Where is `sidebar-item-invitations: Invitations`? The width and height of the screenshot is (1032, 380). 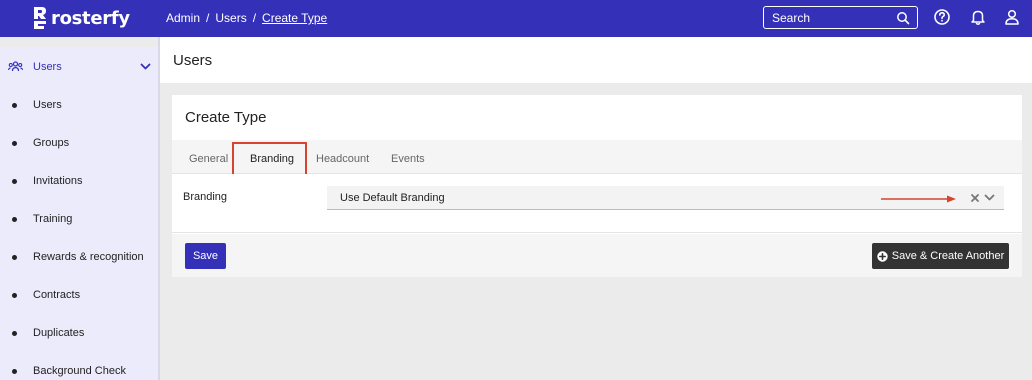
sidebar-item-invitations: Invitations is located at coordinates (79, 181).